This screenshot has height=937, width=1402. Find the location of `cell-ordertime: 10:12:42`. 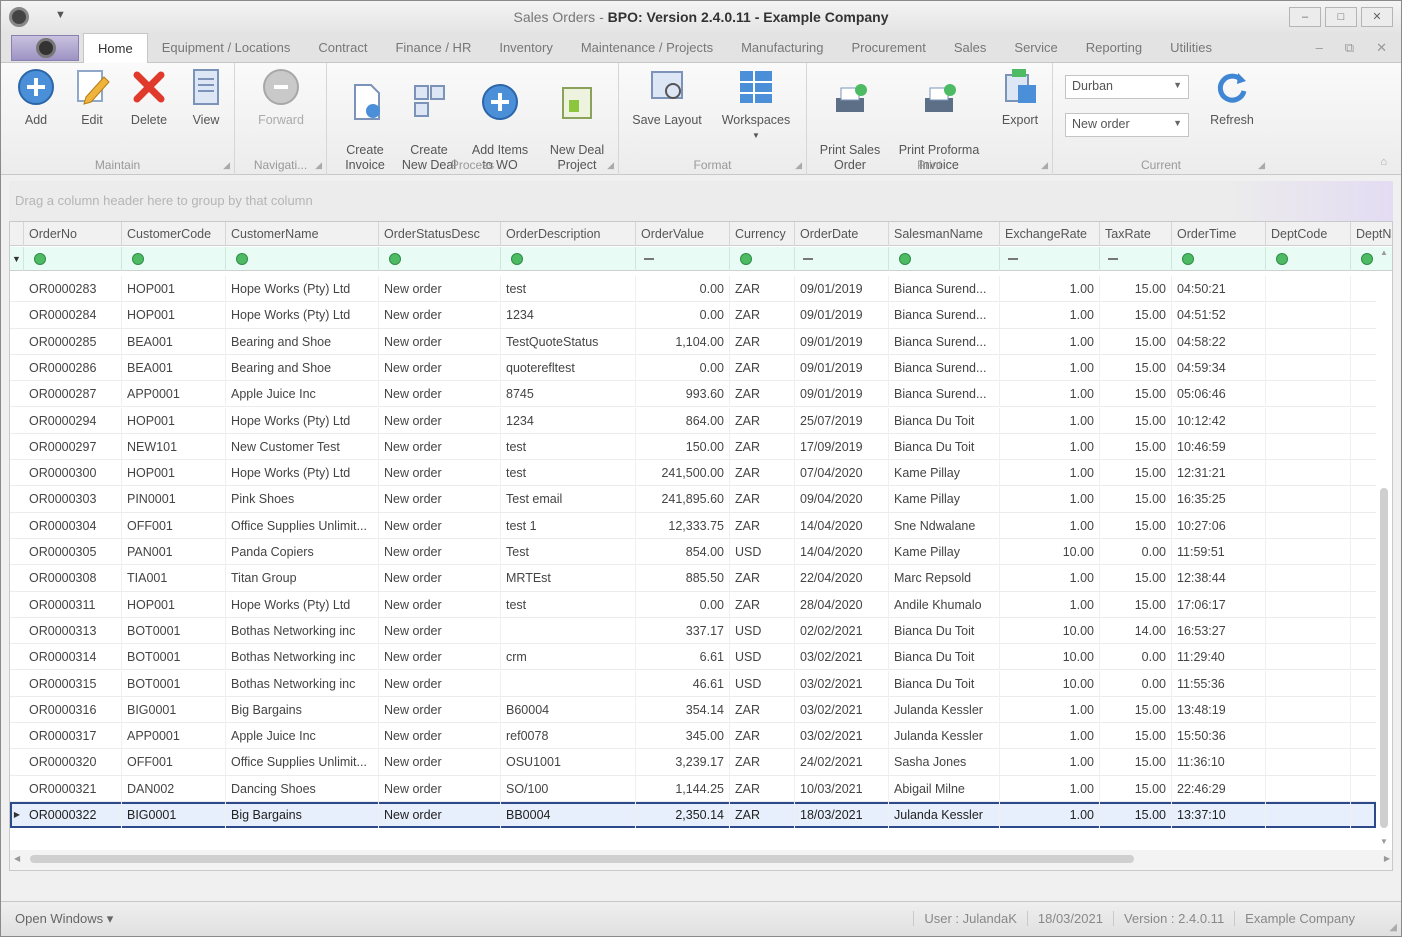

cell-ordertime: 10:12:42 is located at coordinates (1219, 420).